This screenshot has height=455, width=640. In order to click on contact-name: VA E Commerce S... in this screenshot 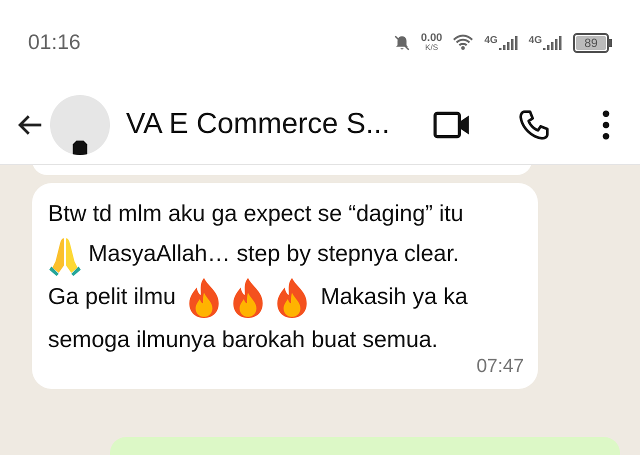, I will do `click(279, 124)`.